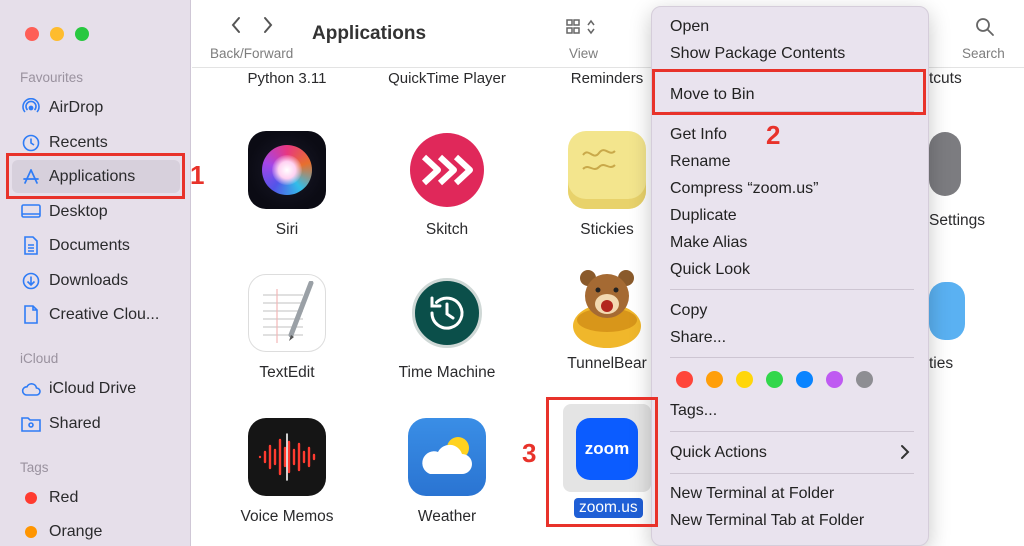 The height and width of the screenshot is (546, 1024). Describe the element at coordinates (703, 216) in the screenshot. I see `menu-item-duplicate: Duplicate` at that location.